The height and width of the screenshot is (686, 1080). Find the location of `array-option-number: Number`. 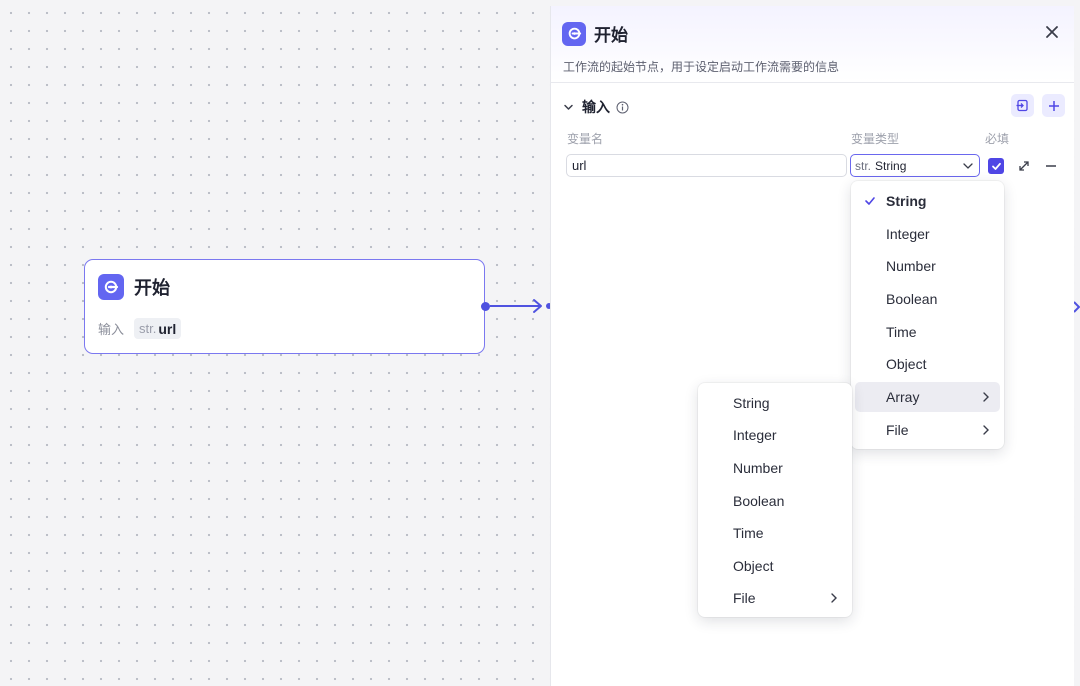

array-option-number: Number is located at coordinates (775, 468).